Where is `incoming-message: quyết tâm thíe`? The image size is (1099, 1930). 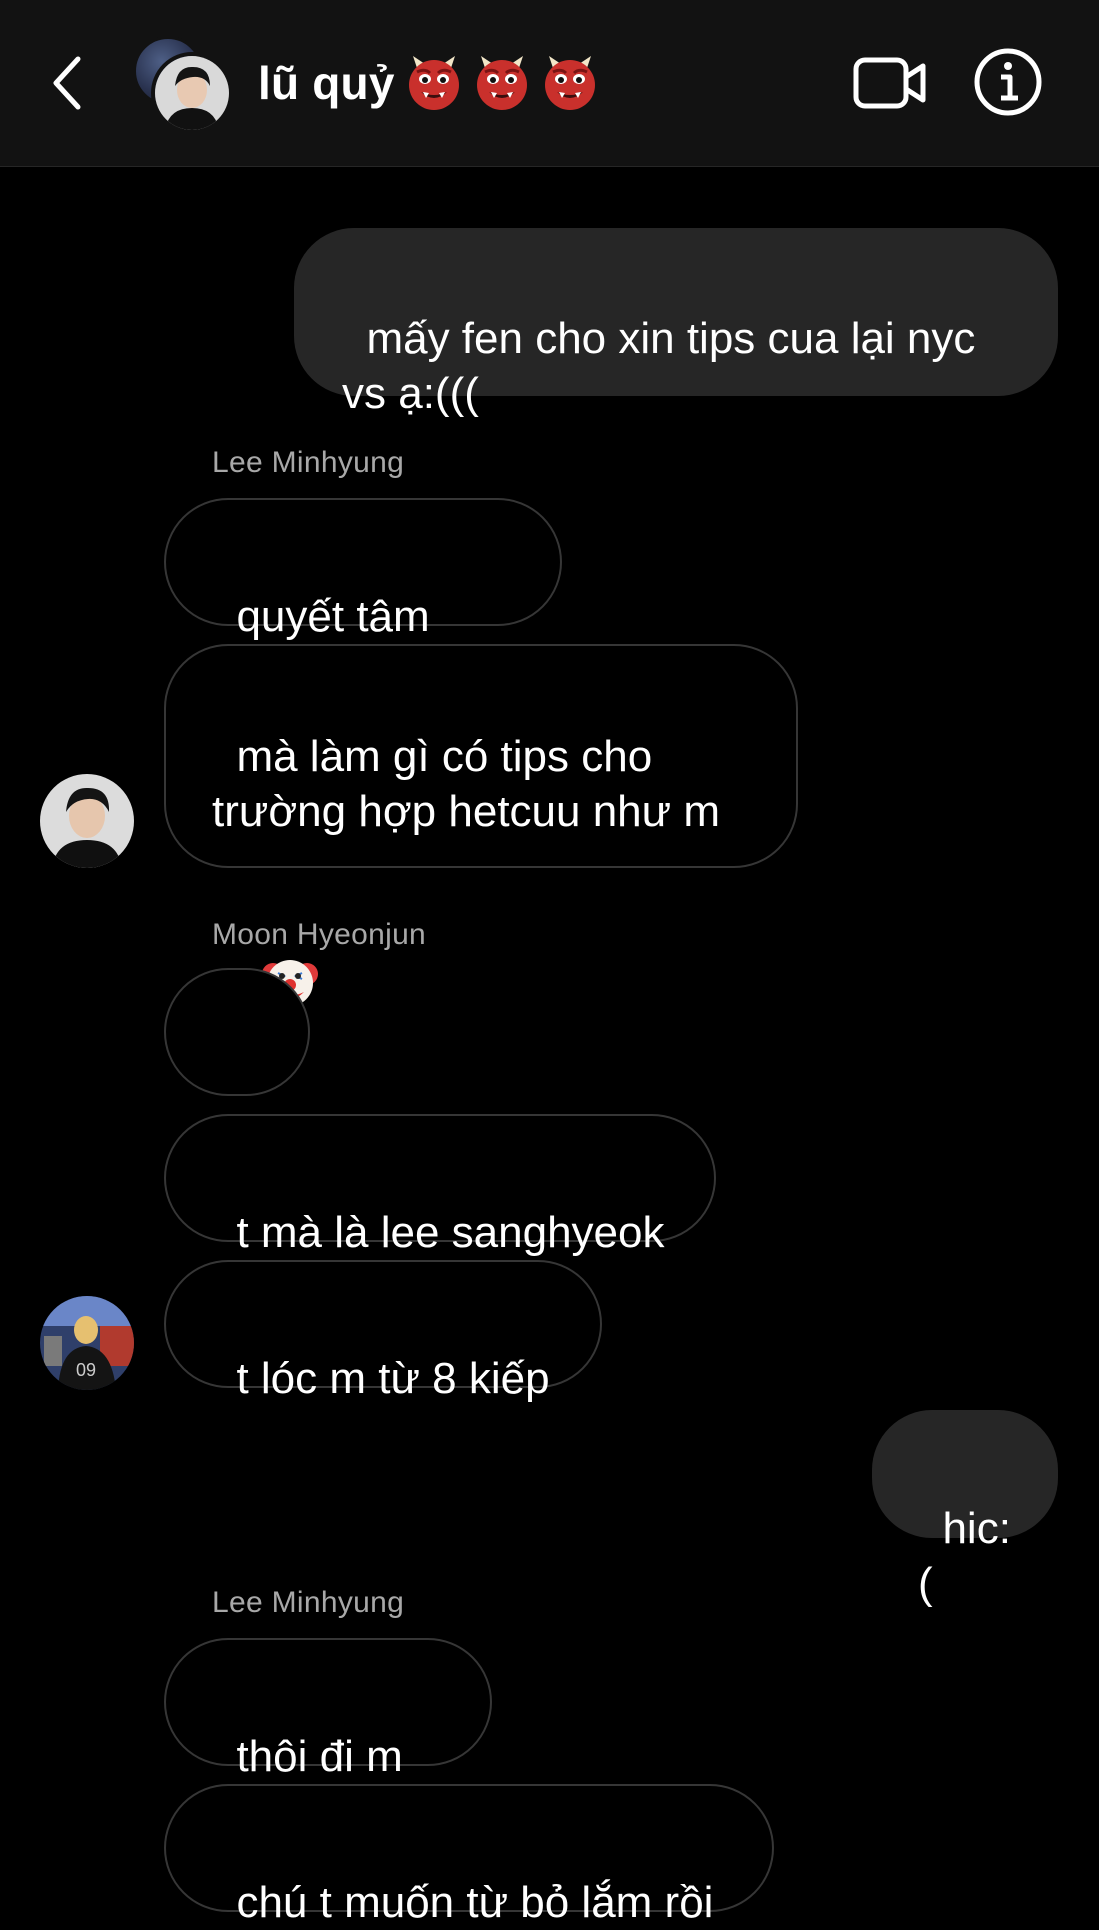
incoming-message: quyết tâm thíe is located at coordinates (363, 597).